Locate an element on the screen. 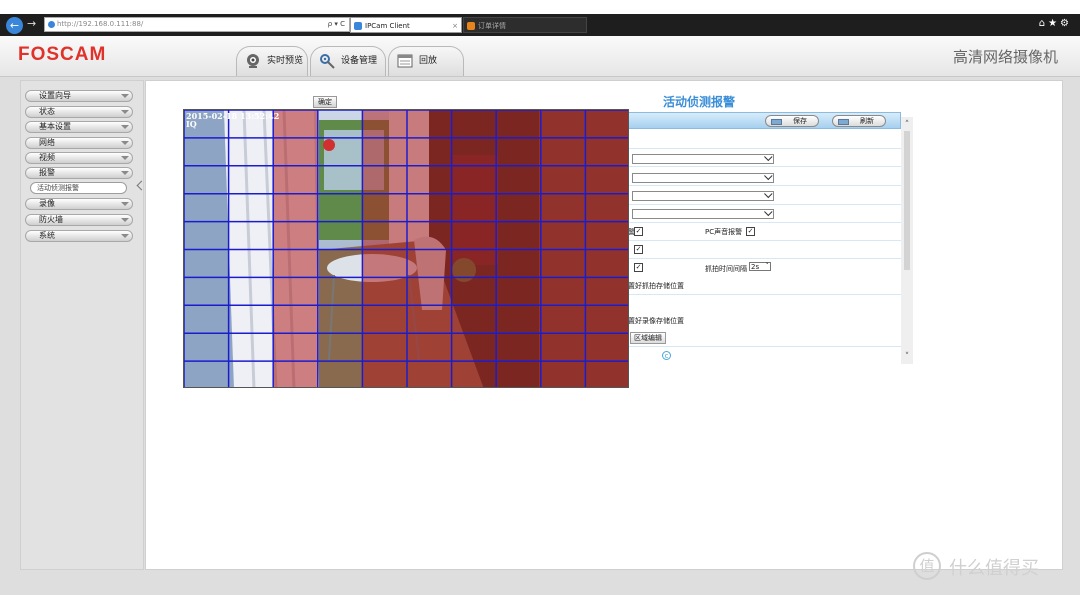 This screenshot has width=1080, height=595. product-brand: 高清网络摄像机 is located at coordinates (1005, 57).